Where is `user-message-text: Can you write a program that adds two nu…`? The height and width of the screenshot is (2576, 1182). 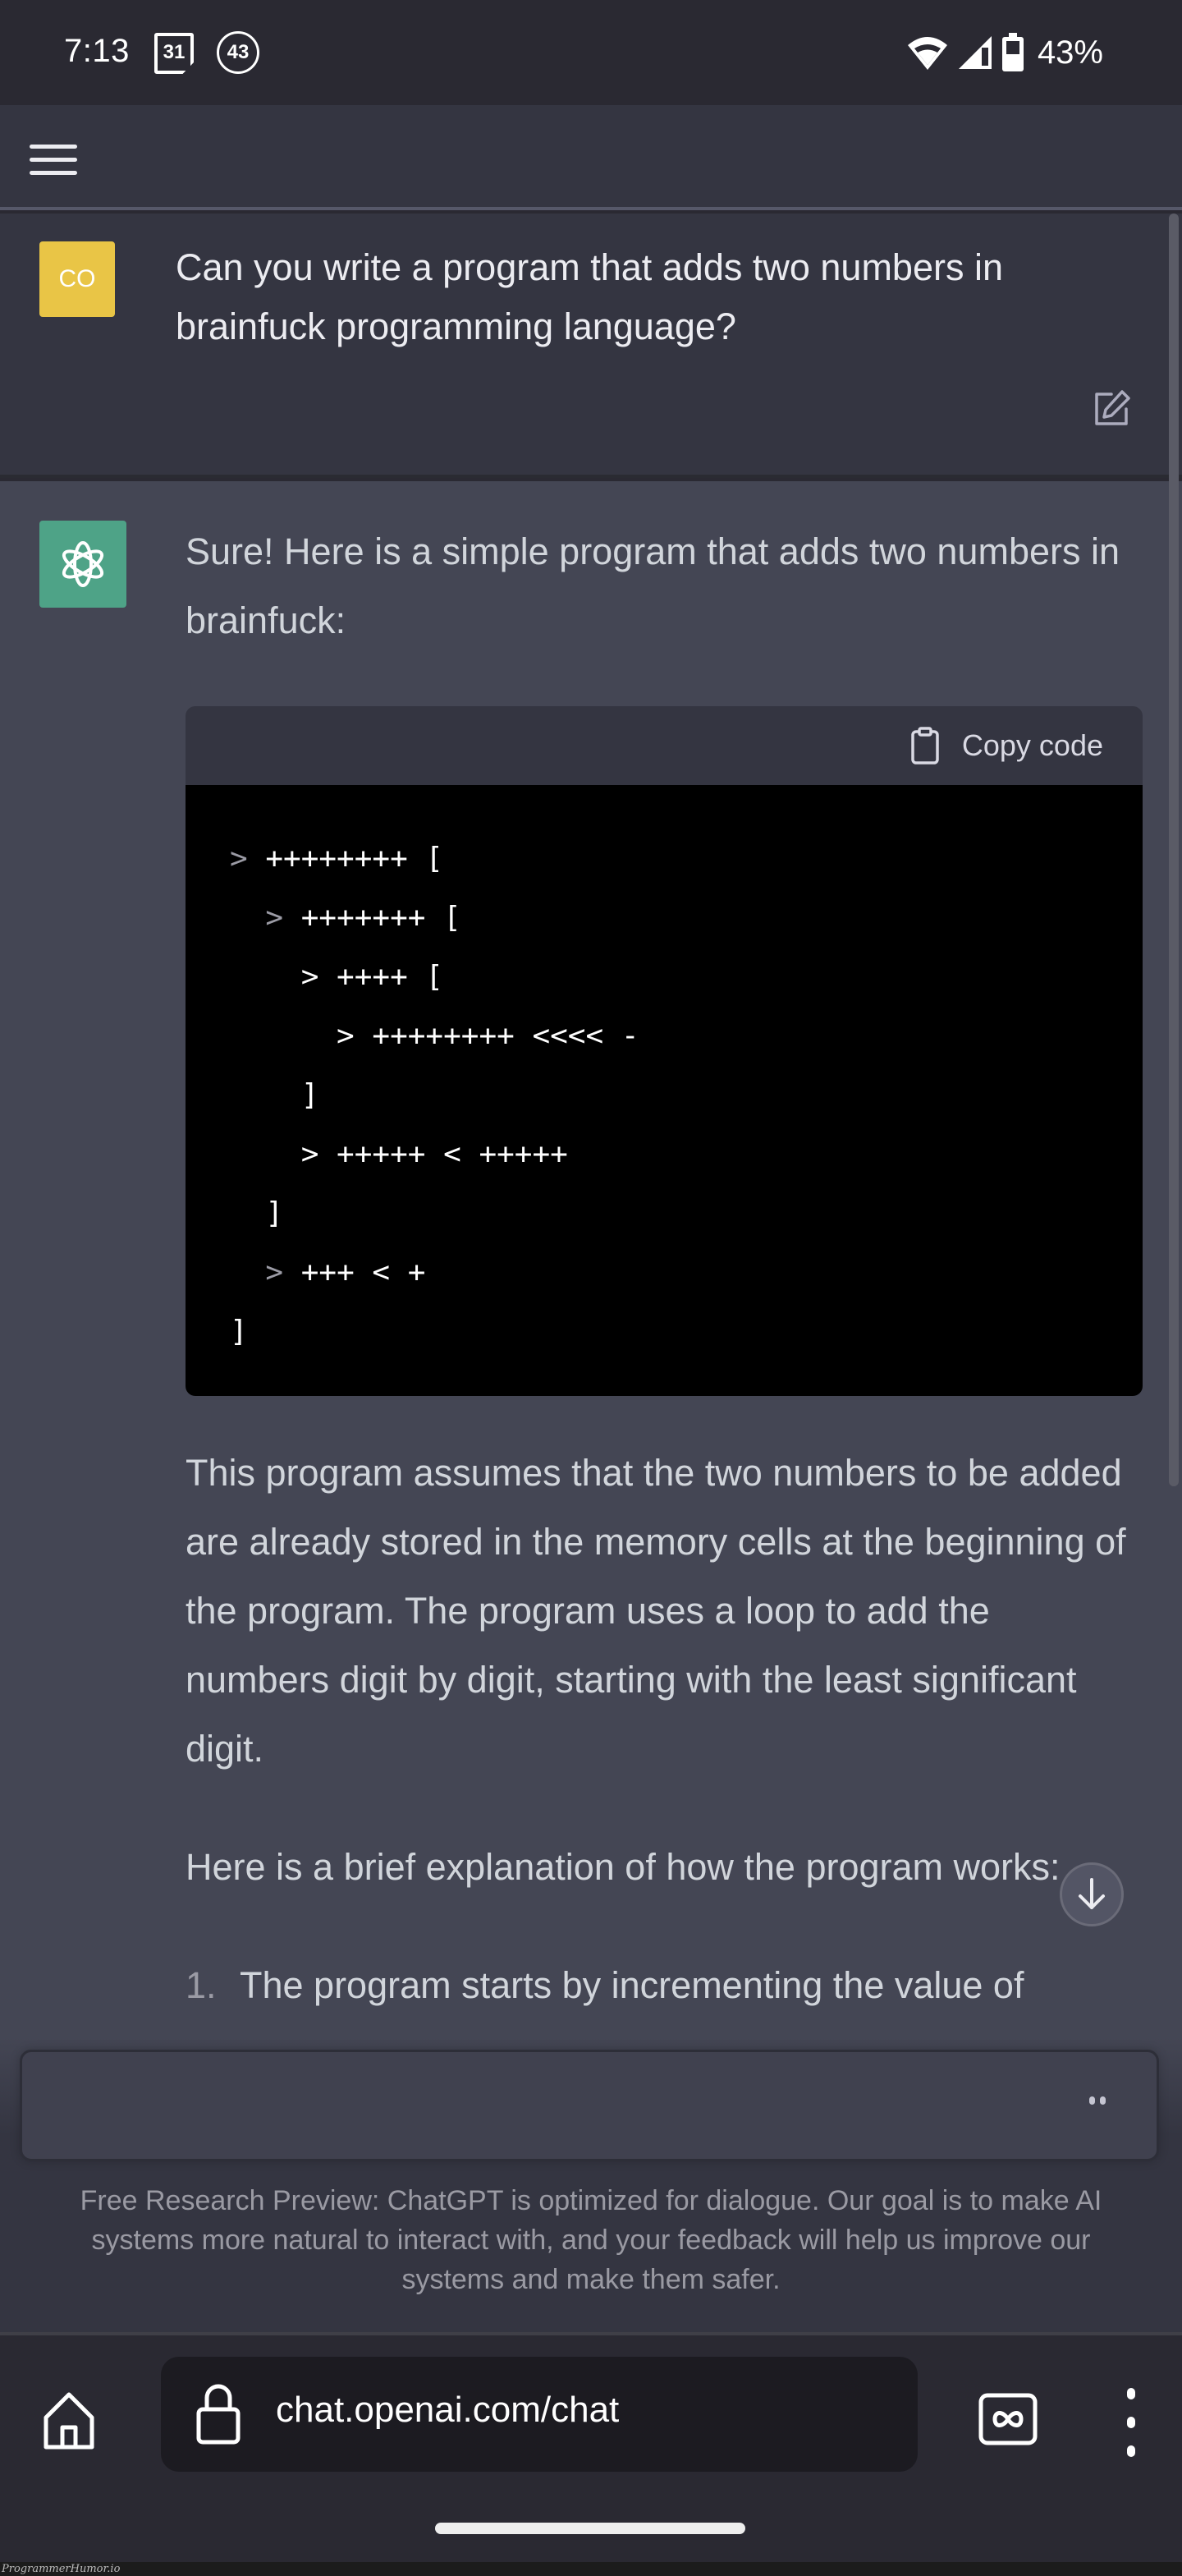 user-message-text: Can you write a program that adds two nu… is located at coordinates (589, 296).